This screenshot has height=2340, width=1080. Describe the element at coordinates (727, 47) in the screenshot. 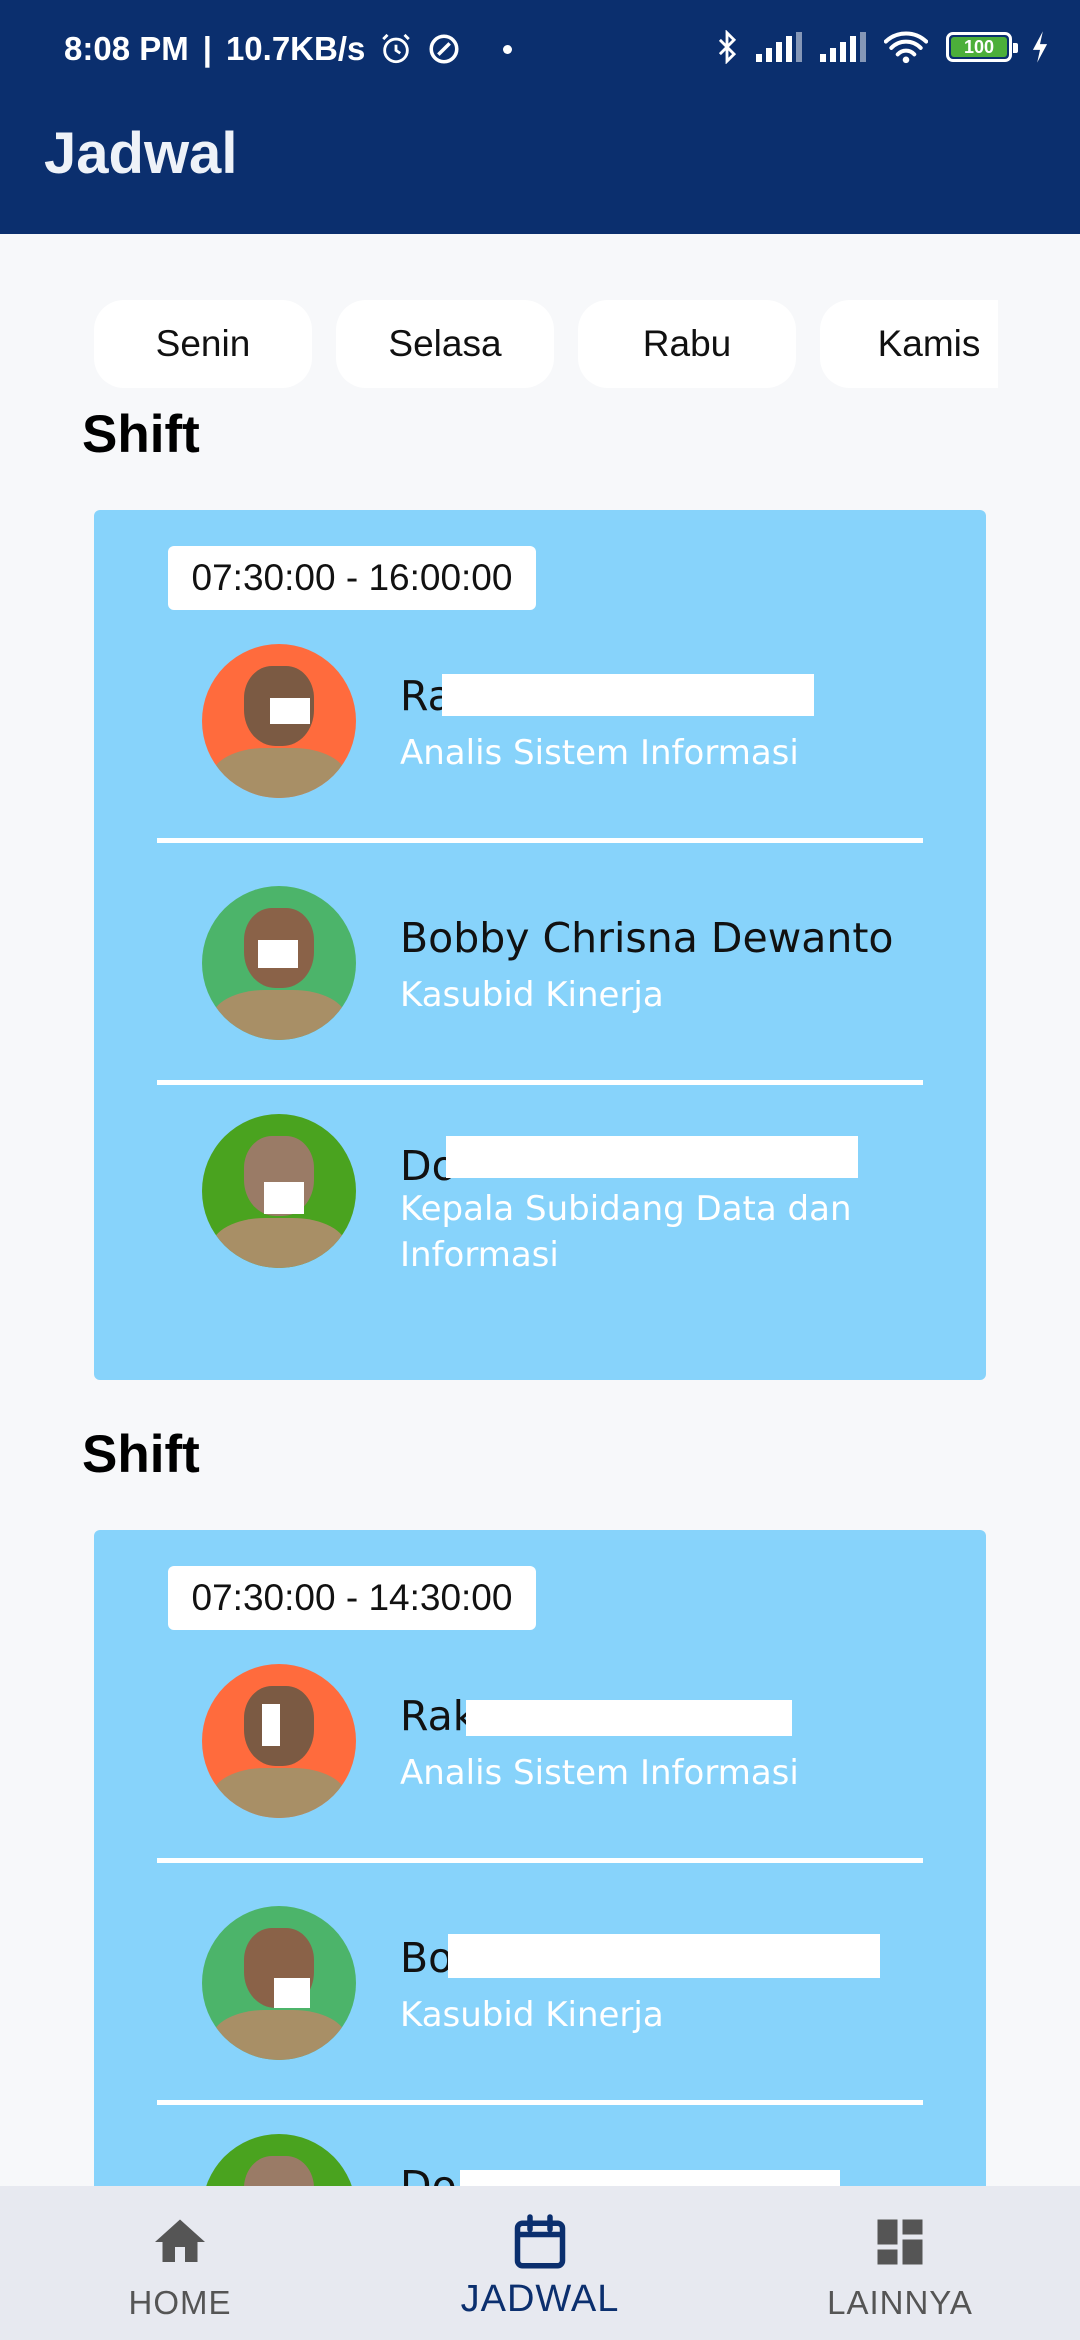

I see `bluetooth-icon` at that location.